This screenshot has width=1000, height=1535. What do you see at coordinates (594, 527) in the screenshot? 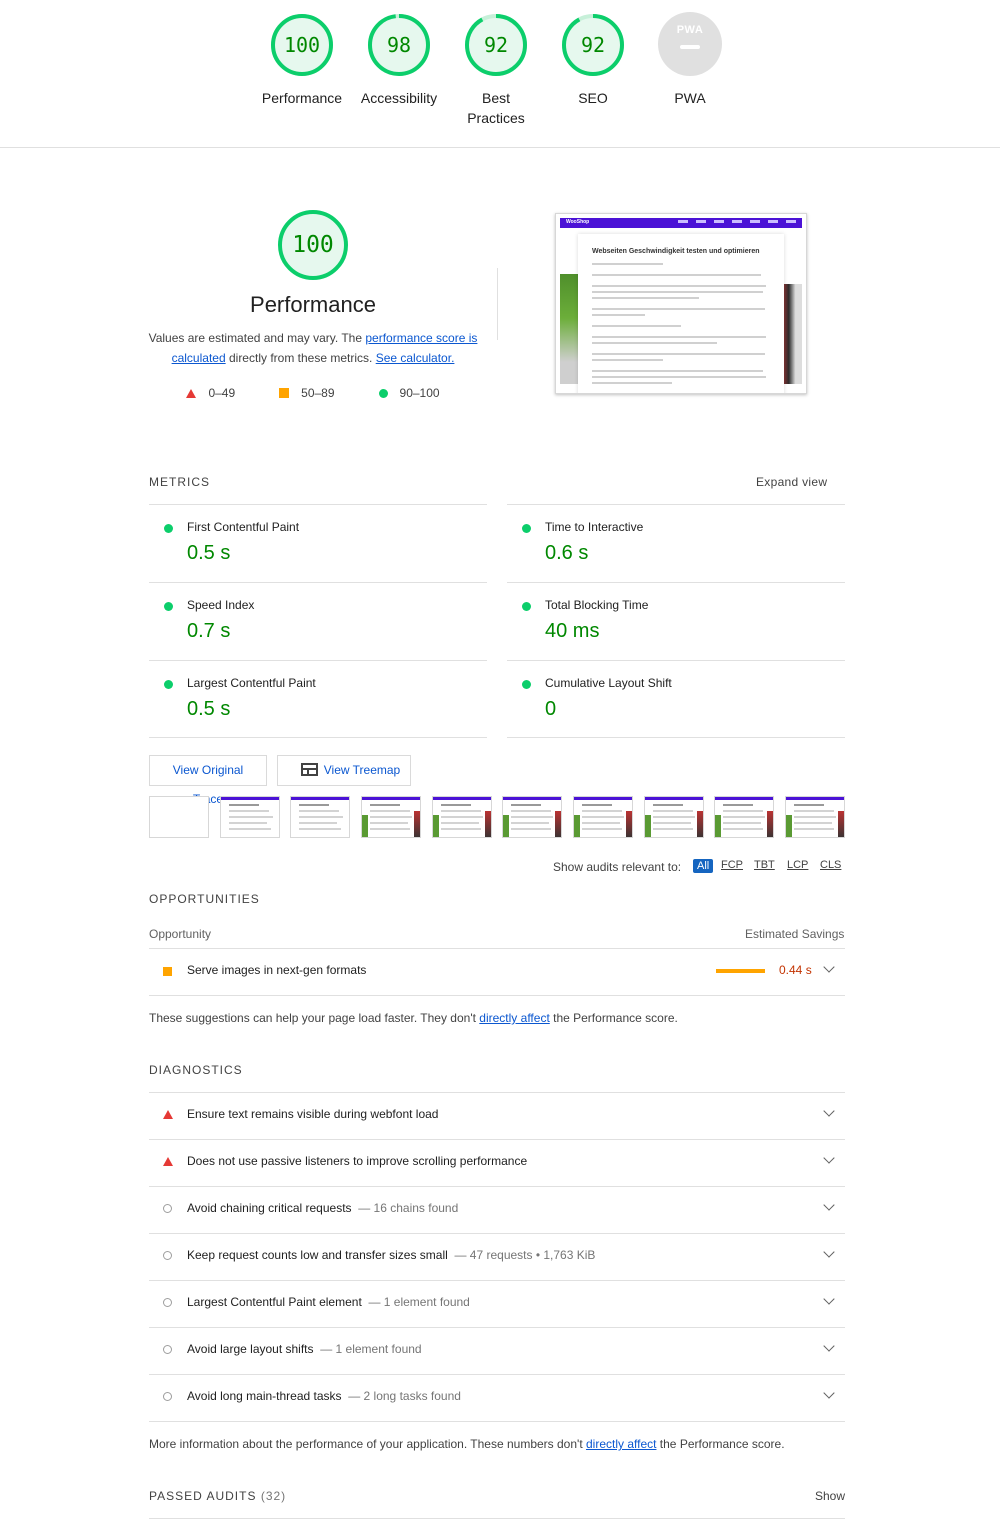
I see `metric-name: Time to Interactive` at bounding box center [594, 527].